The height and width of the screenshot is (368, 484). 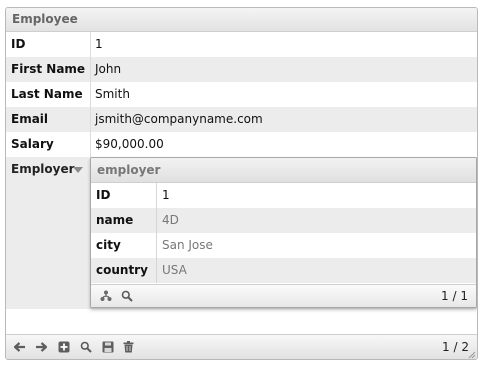 What do you see at coordinates (18, 44) in the screenshot?
I see `field-label-id: ID` at bounding box center [18, 44].